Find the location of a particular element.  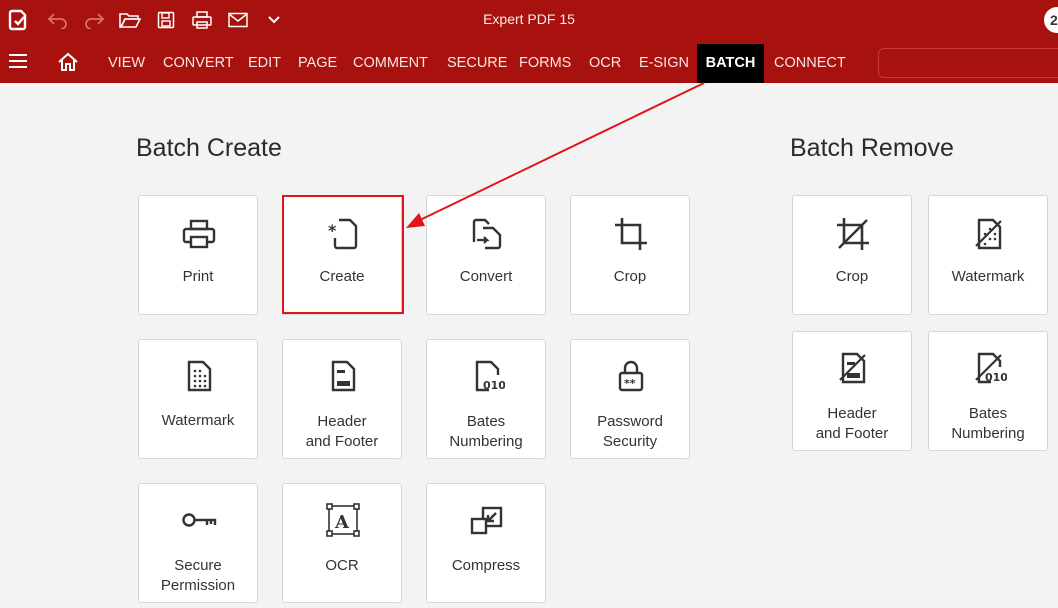

remove-bates-numbering-button: 010 Bates Numbering is located at coordinates (988, 391).